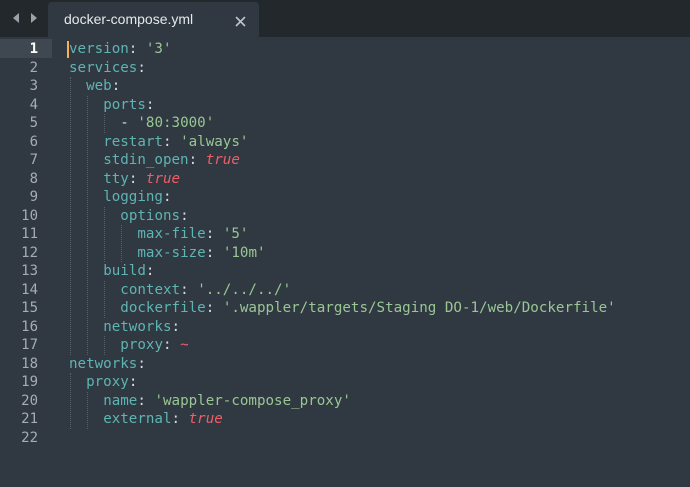  I want to click on line-number: 4, so click(33, 104).